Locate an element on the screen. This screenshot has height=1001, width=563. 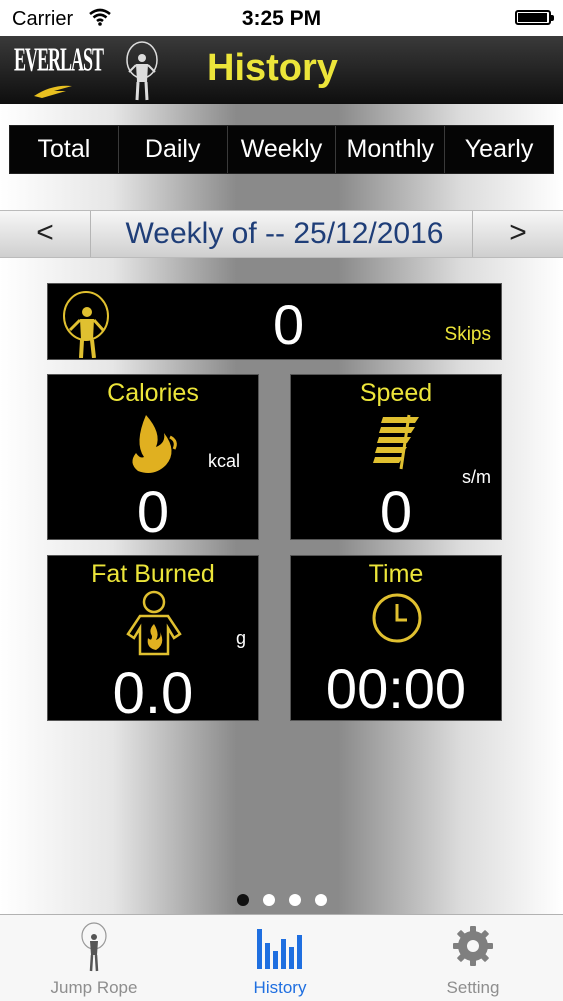
speed-card: Speed s/m 0 is located at coordinates (396, 459).